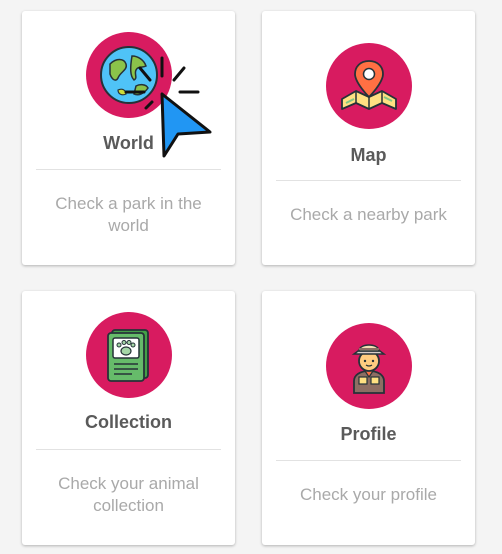  I want to click on globe-icon, so click(128, 75).